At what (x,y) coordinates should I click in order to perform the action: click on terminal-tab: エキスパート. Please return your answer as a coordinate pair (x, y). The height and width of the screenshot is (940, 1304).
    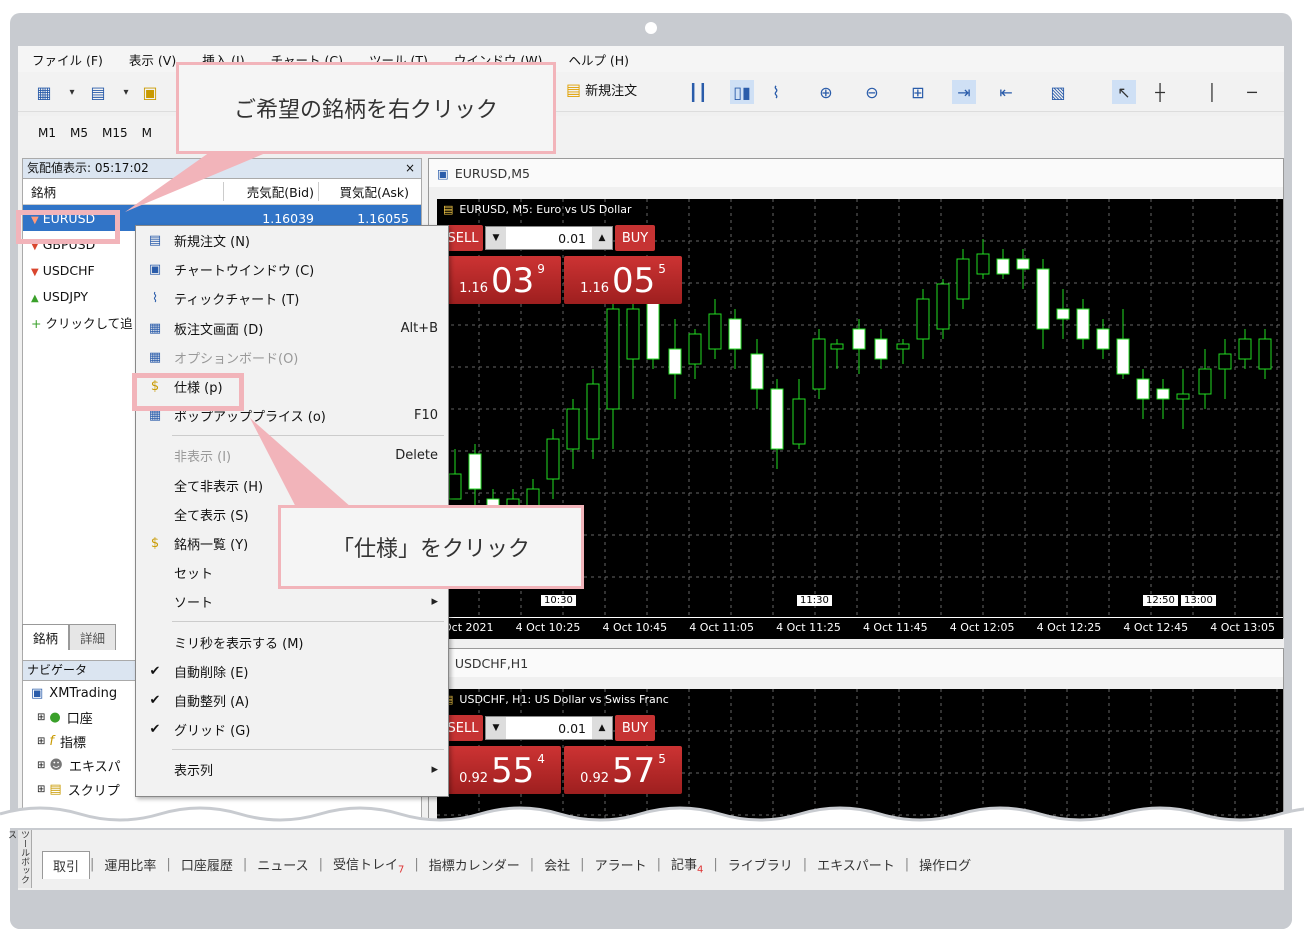
    Looking at the image, I should click on (856, 864).